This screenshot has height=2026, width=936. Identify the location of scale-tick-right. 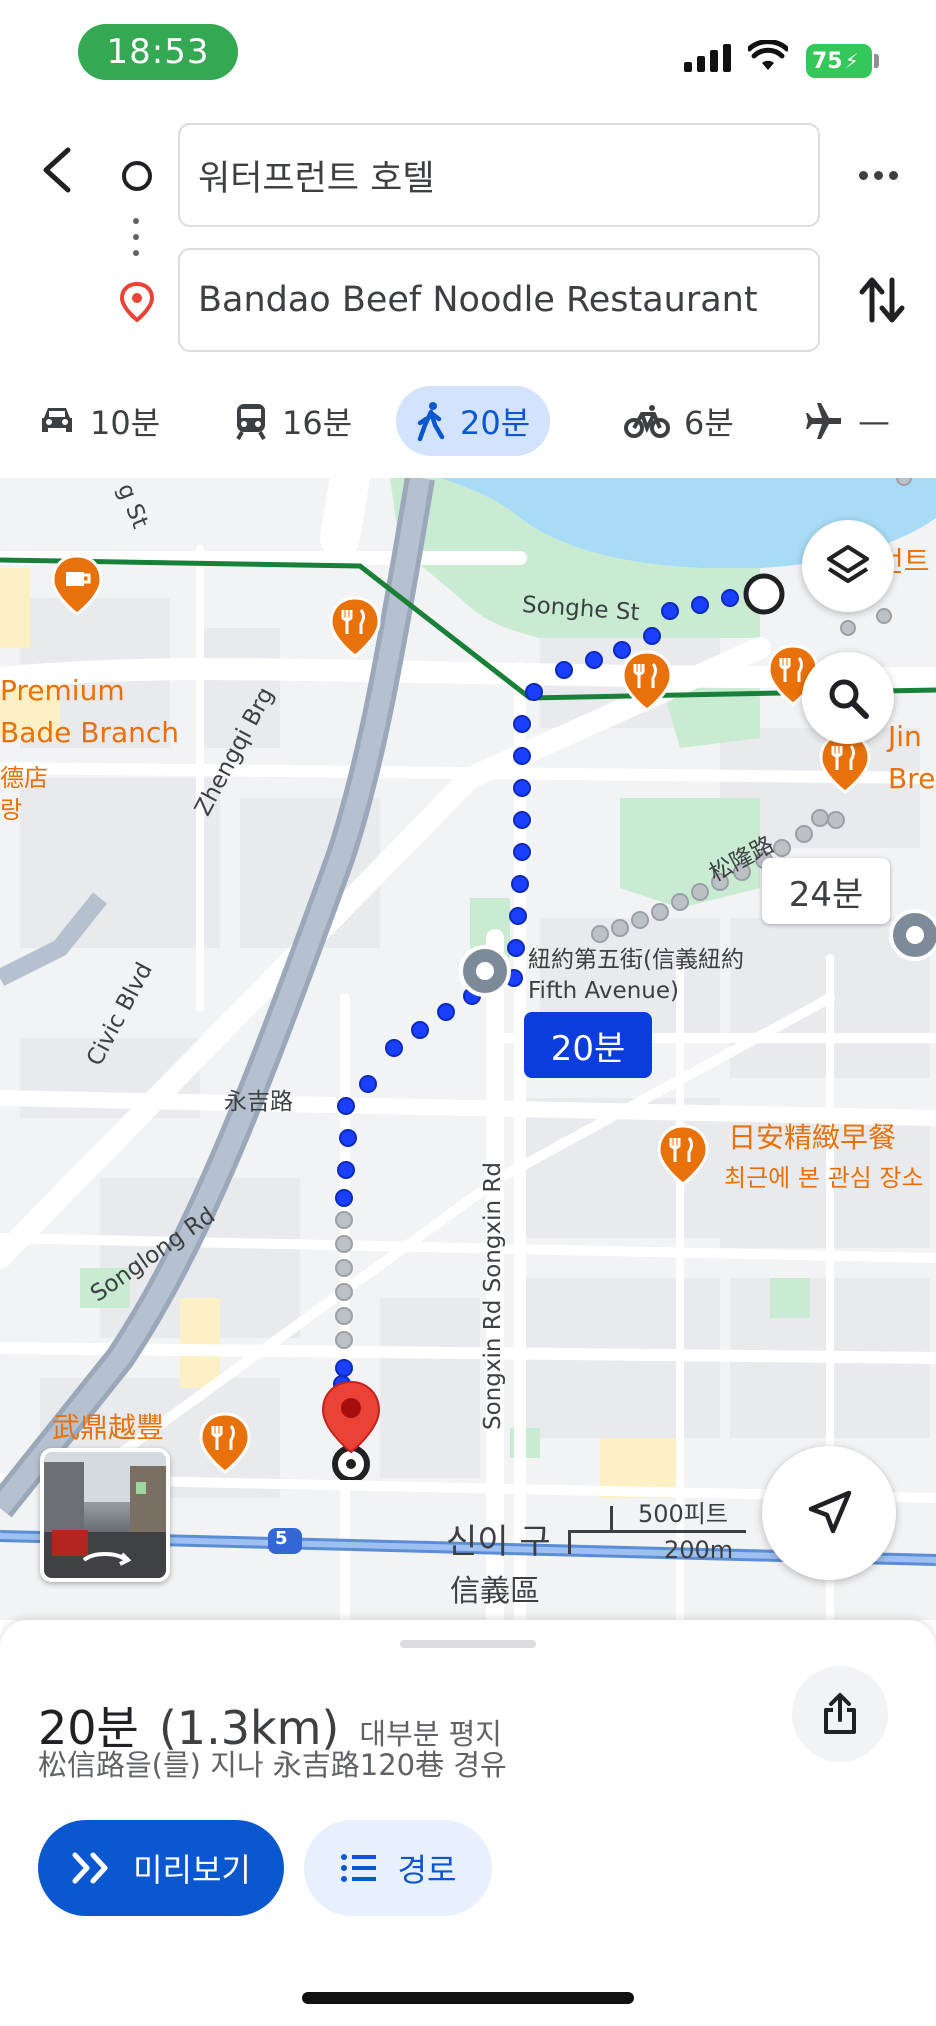
(611, 1518).